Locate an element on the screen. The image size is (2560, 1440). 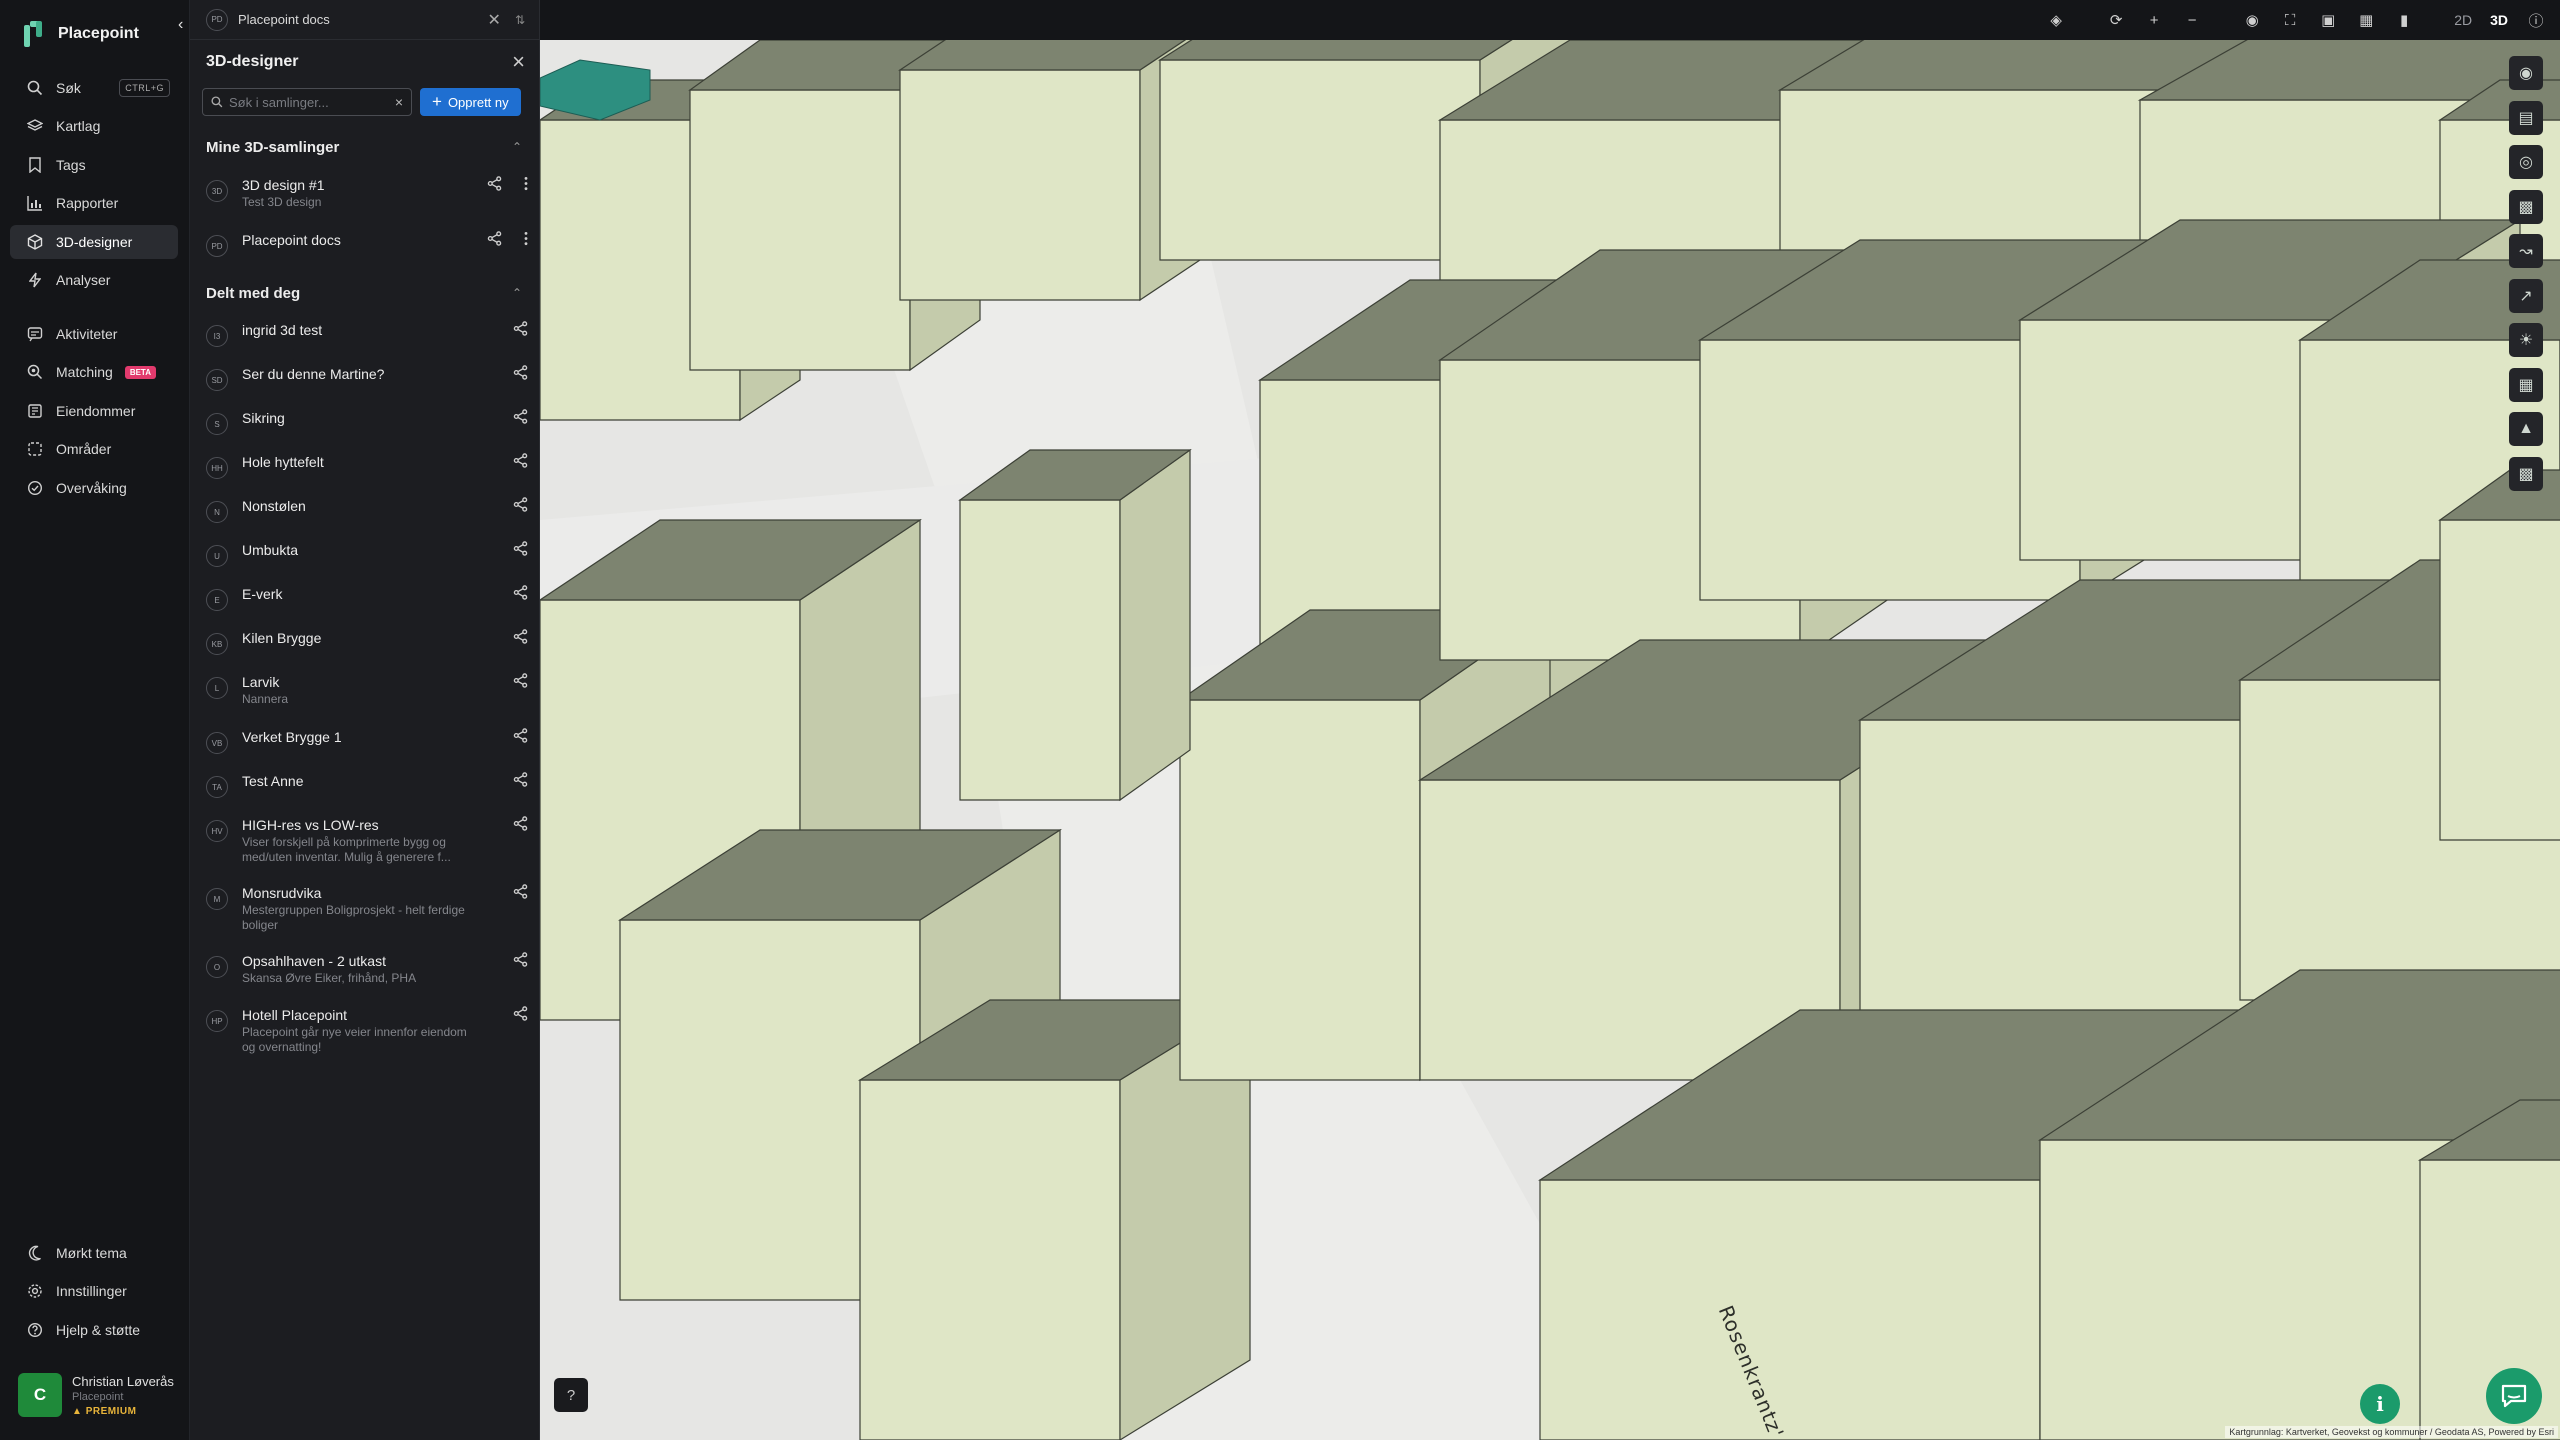
nav-item-3d-designer: 3D-designer is located at coordinates (94, 242).